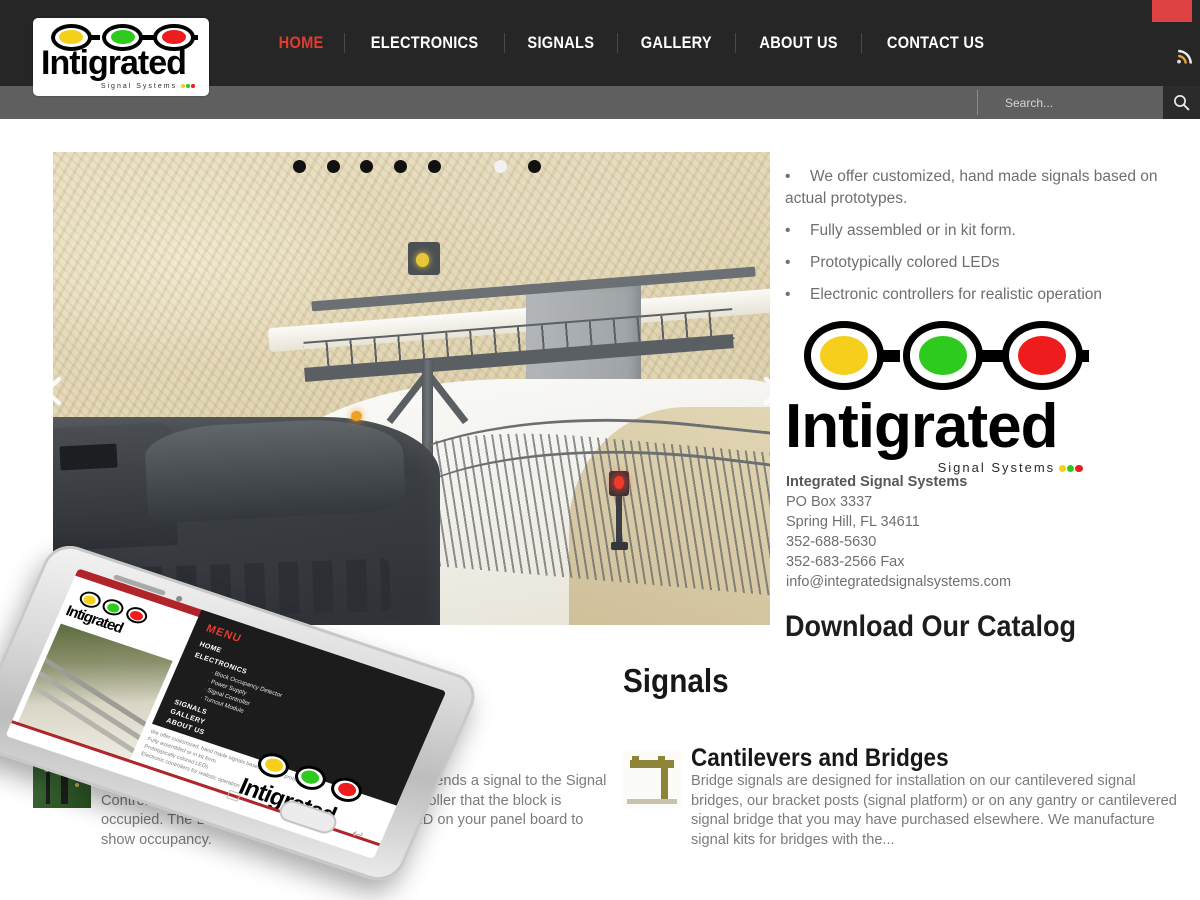 Image resolution: width=1200 pixels, height=900 pixels. What do you see at coordinates (411, 170) in the screenshot?
I see `carousel-dots` at bounding box center [411, 170].